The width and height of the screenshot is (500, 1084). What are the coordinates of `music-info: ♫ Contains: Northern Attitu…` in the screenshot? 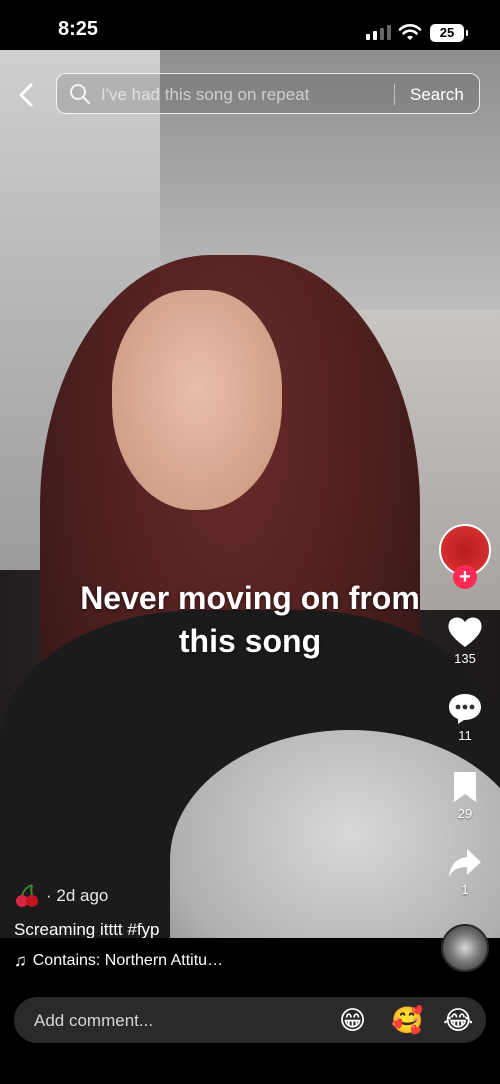 It's located at (118, 961).